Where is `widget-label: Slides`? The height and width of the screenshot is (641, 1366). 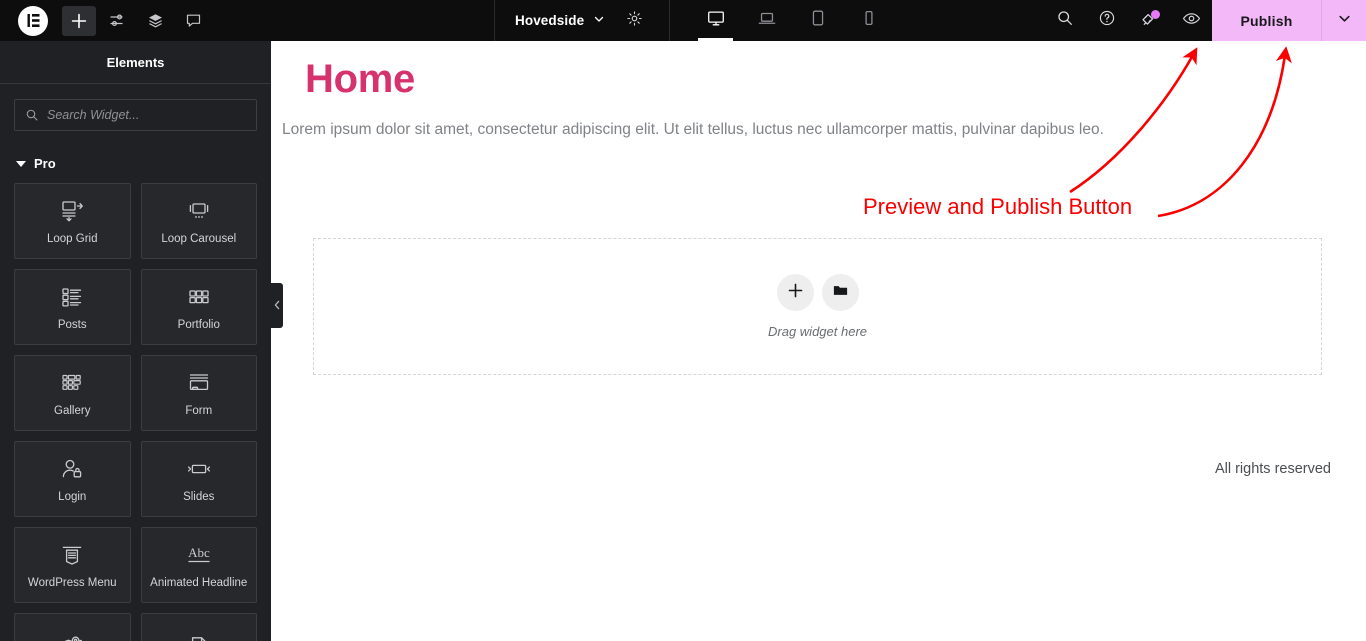
widget-label: Slides is located at coordinates (199, 496).